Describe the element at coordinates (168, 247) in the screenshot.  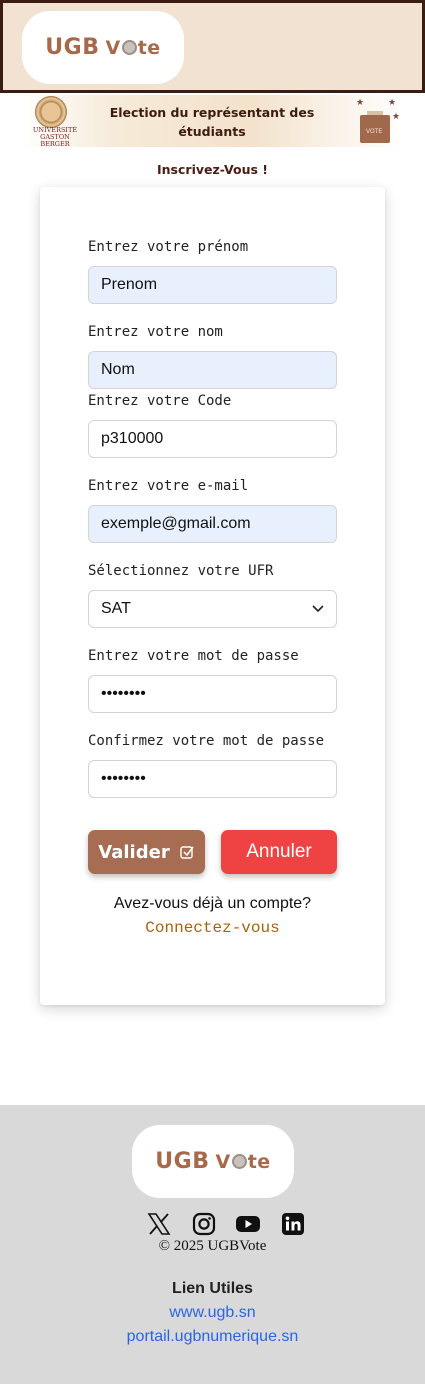
I see `firstname-label: Entrez votre prénom` at that location.